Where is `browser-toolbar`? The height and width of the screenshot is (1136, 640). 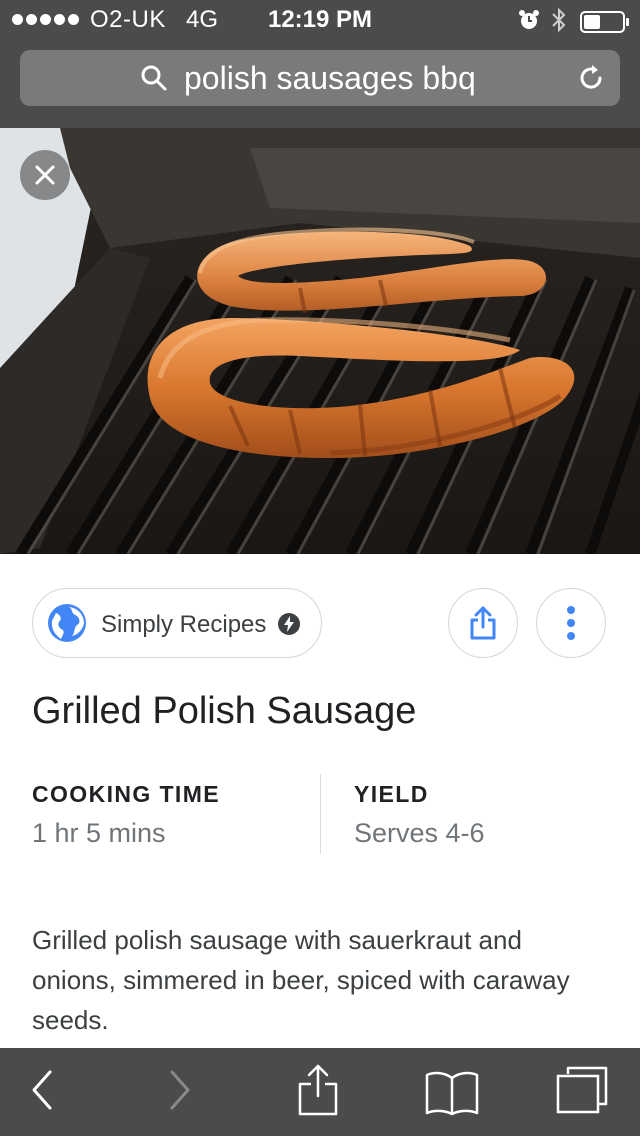
browser-toolbar is located at coordinates (320, 1092).